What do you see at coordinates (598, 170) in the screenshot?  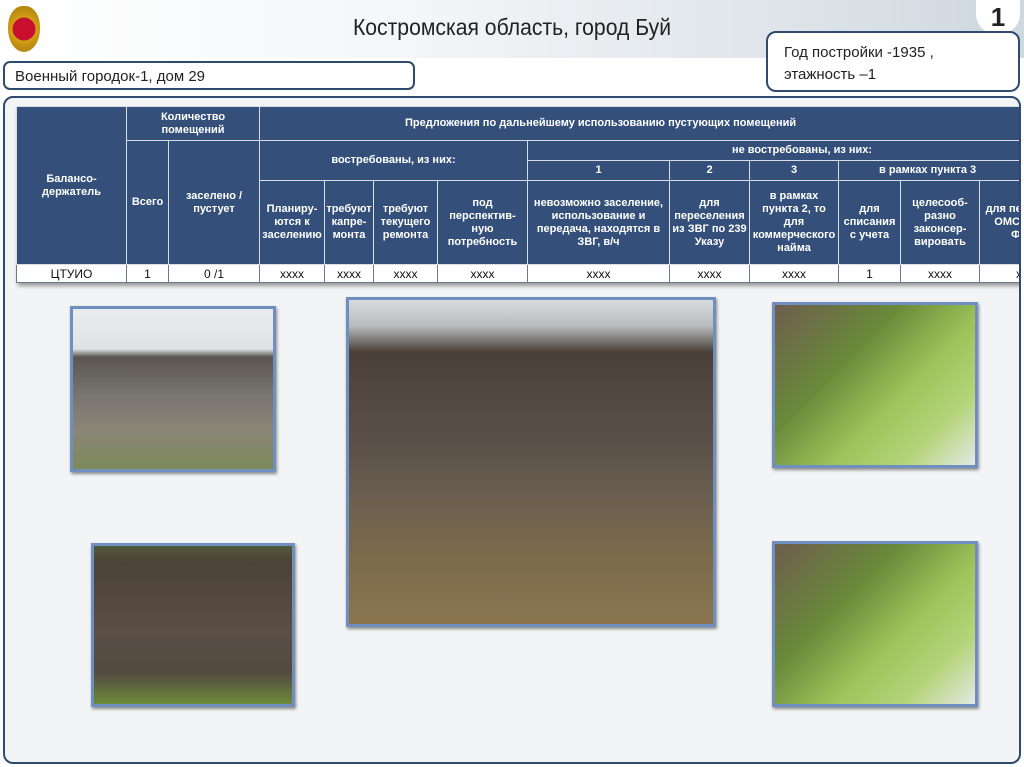 I see `header-n1: 1` at bounding box center [598, 170].